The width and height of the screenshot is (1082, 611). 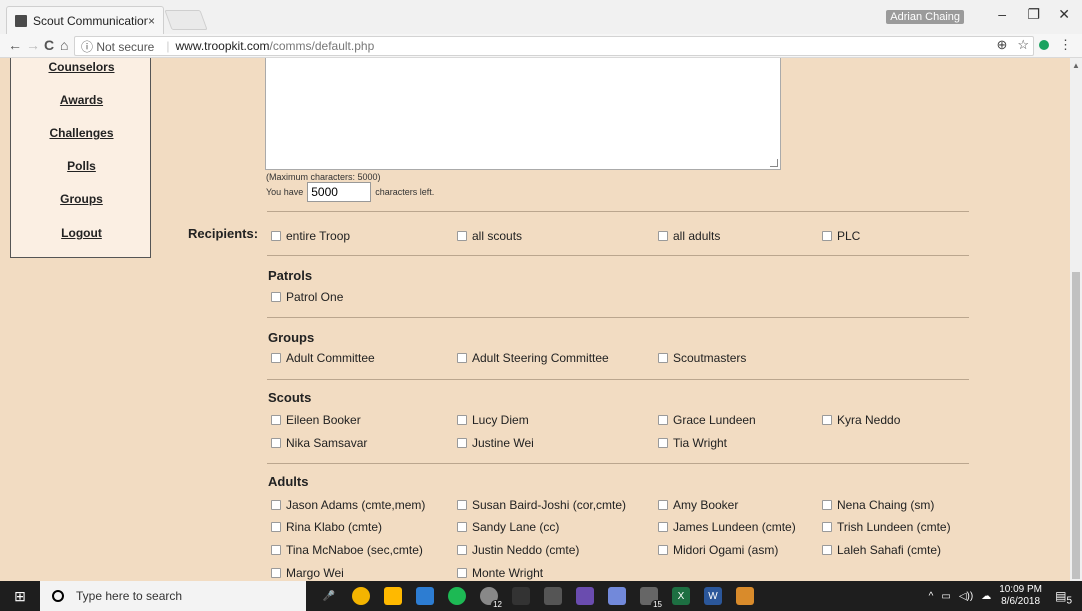 I want to click on resize-grip-icon, so click(x=774, y=163).